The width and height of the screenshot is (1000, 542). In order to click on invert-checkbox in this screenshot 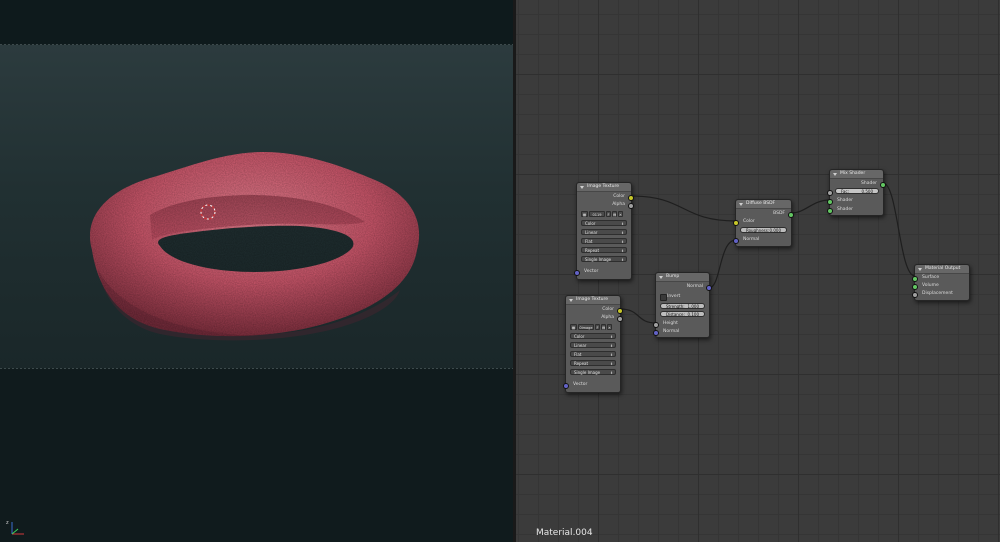, I will do `click(663, 297)`.